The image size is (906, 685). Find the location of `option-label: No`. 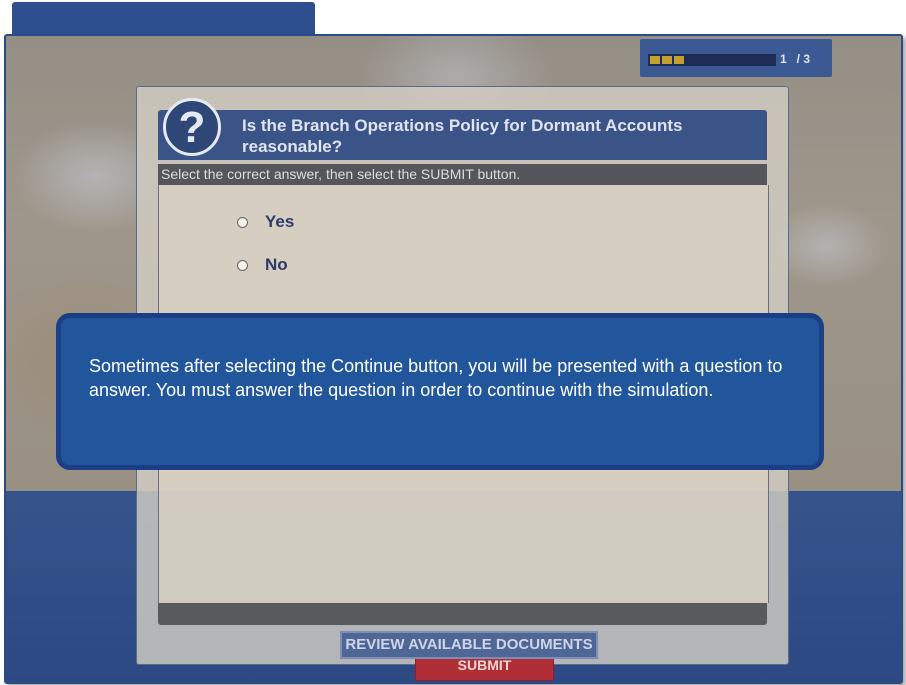

option-label: No is located at coordinates (276, 264).